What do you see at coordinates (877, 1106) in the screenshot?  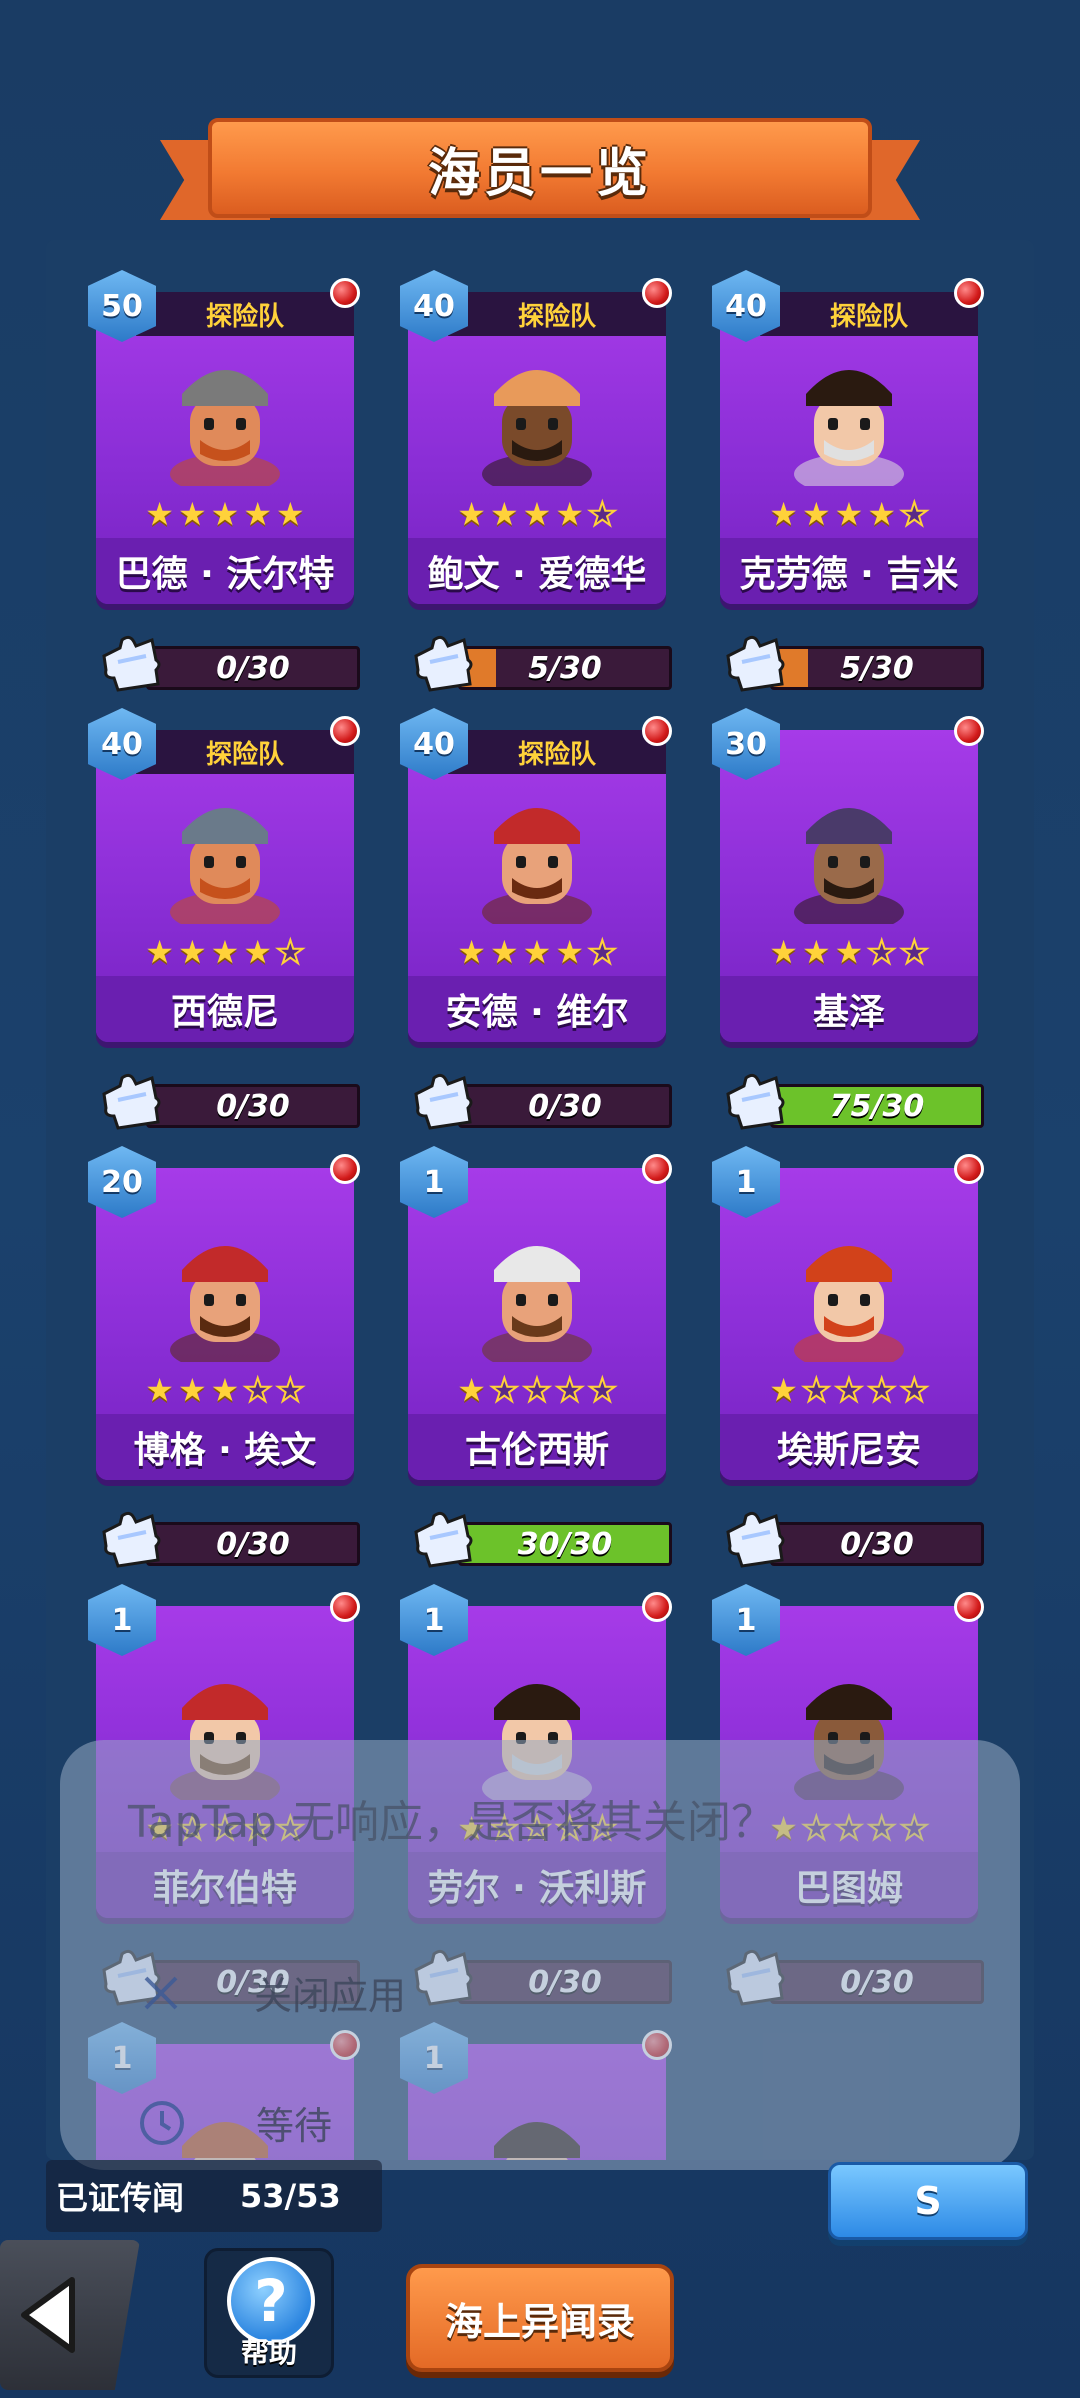 I see `shard-progress-bar: 75/30` at bounding box center [877, 1106].